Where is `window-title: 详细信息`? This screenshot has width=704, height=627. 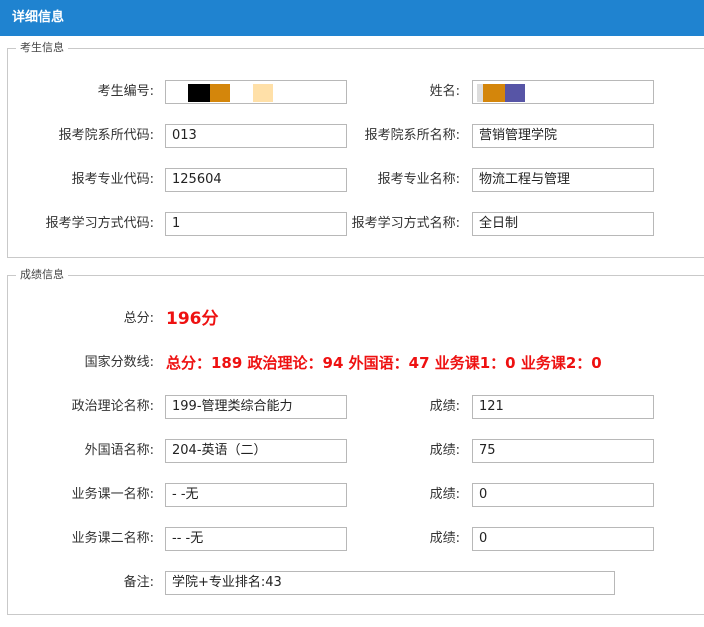 window-title: 详细信息 is located at coordinates (352, 18).